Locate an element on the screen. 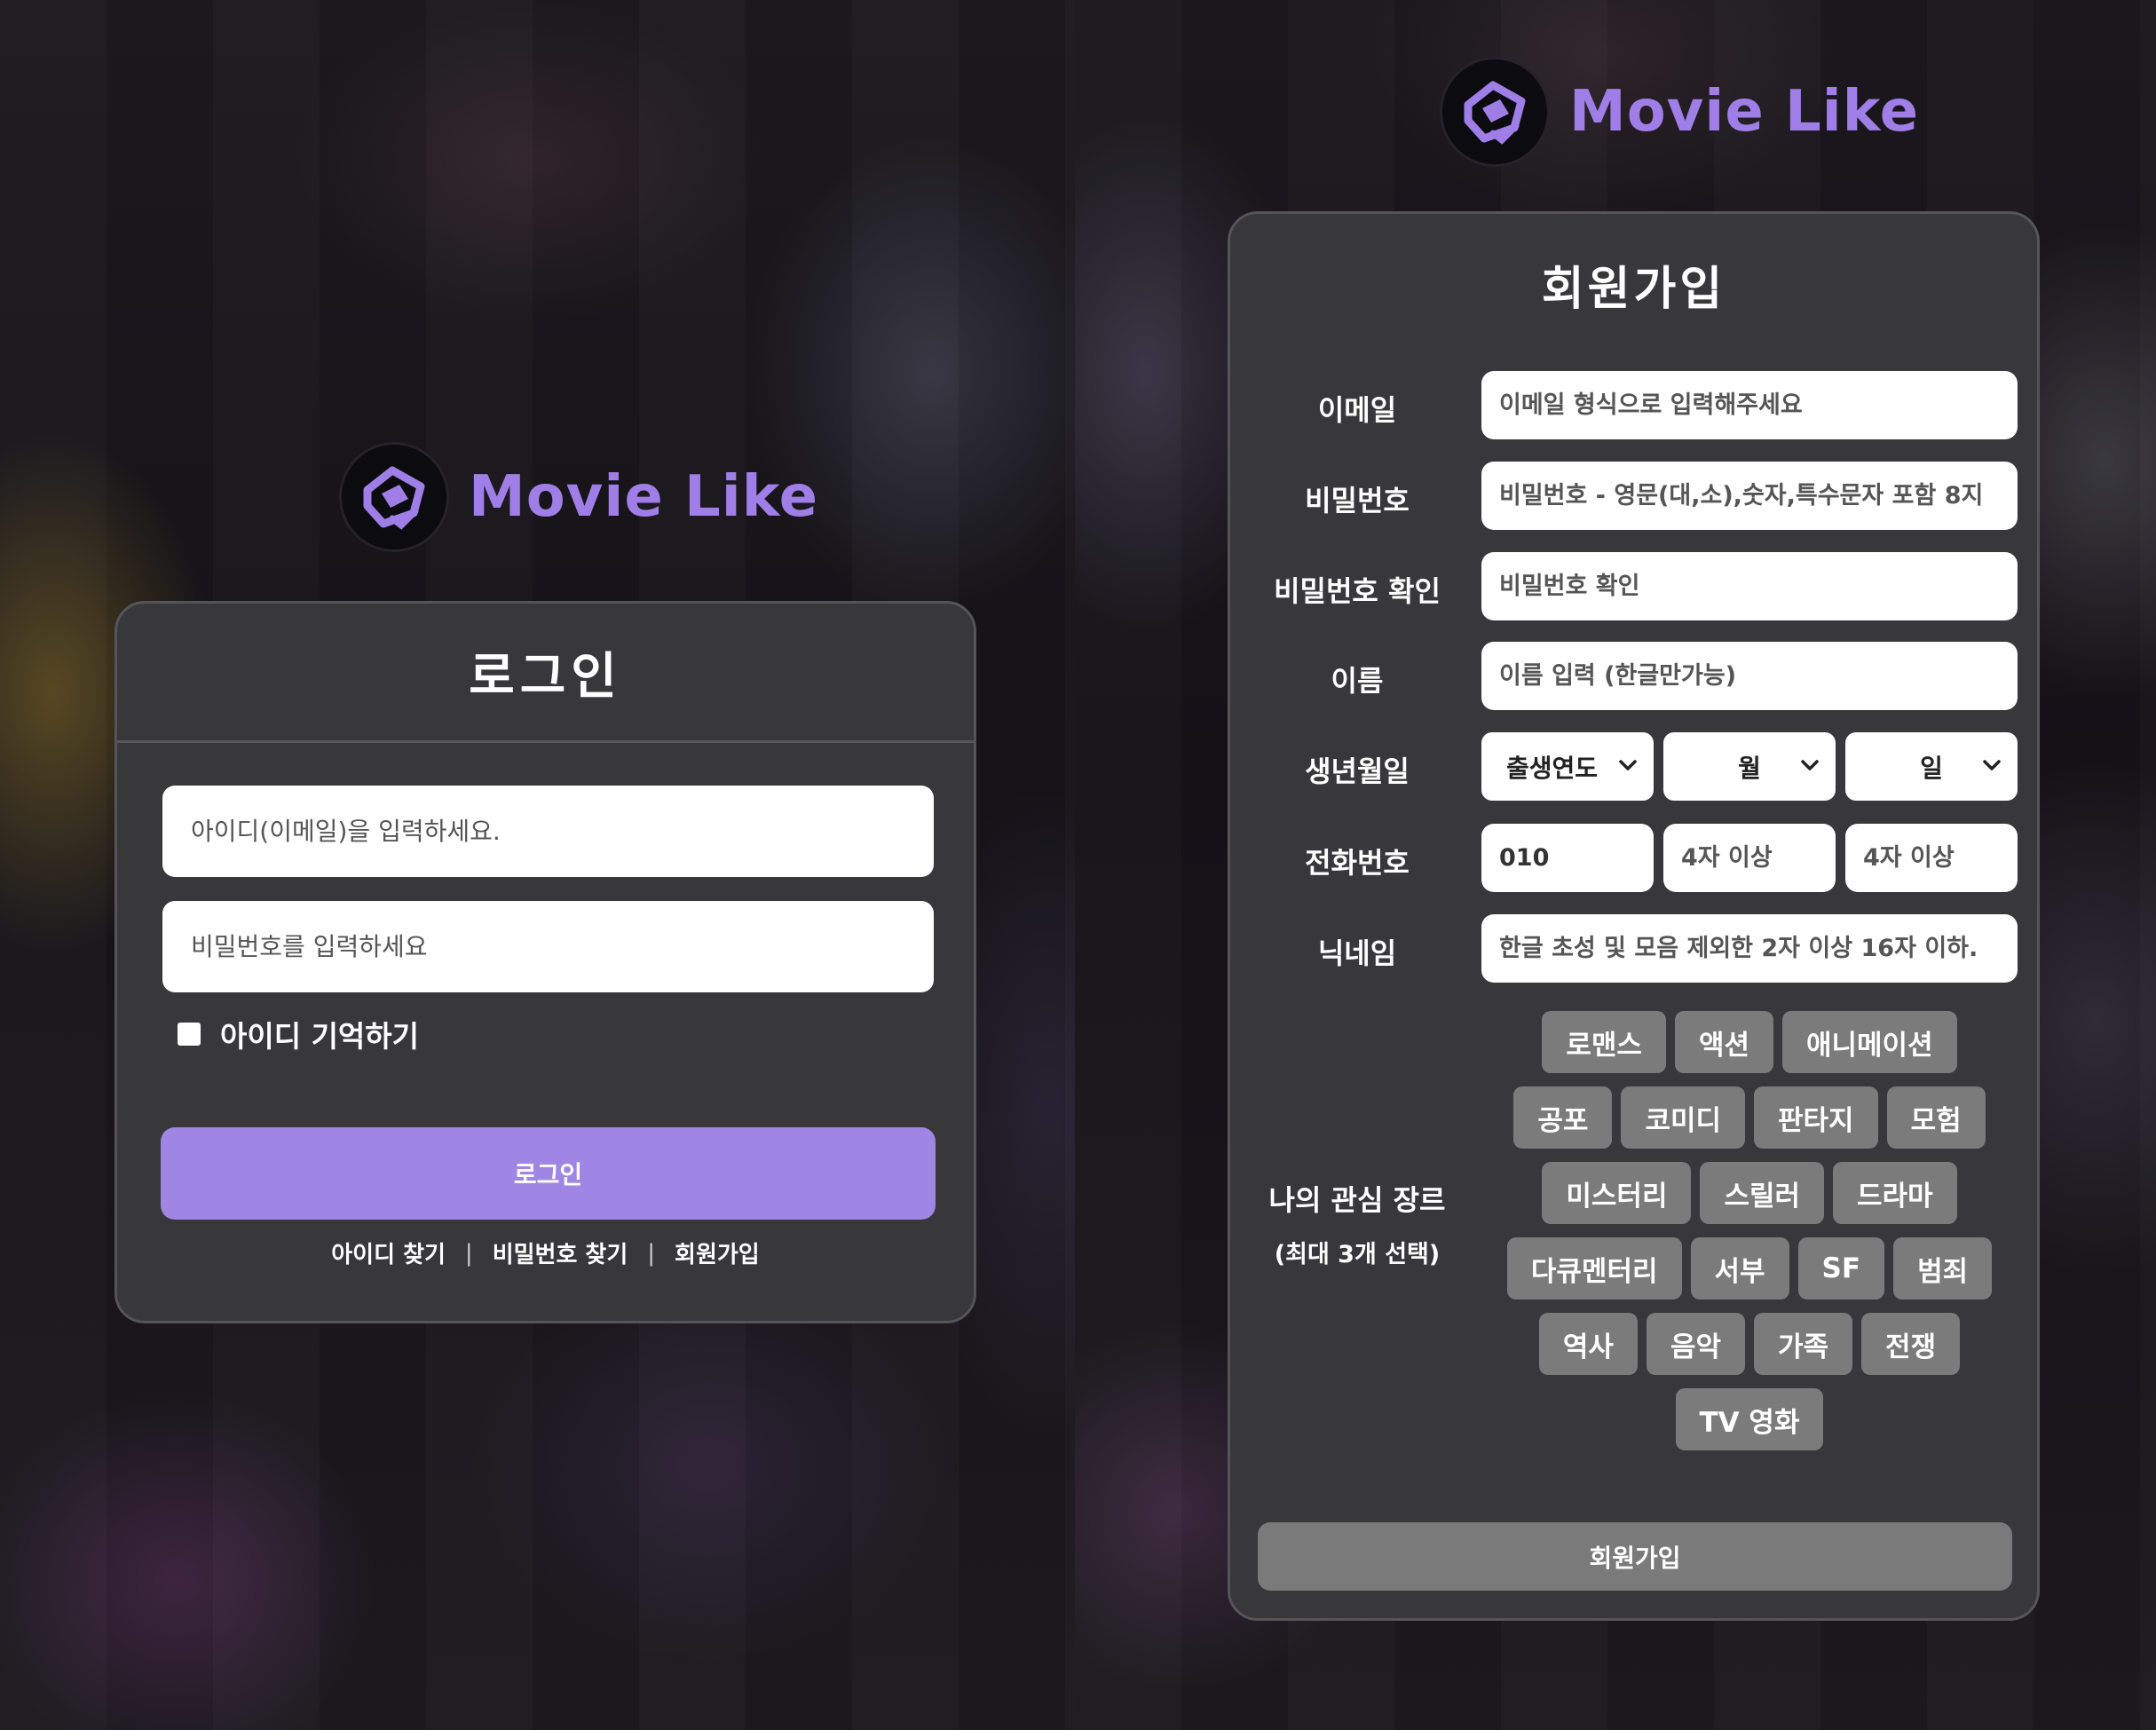  birth-month-value: 월 is located at coordinates (1749, 768).